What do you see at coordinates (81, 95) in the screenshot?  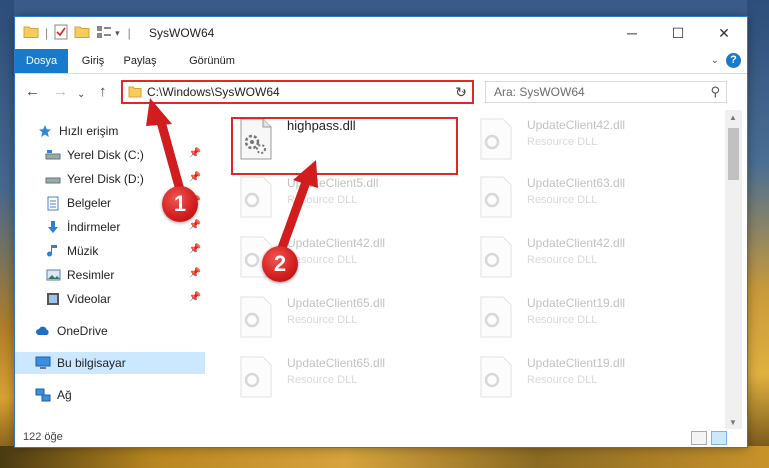 I see `recent-locations-icon: ⌄` at bounding box center [81, 95].